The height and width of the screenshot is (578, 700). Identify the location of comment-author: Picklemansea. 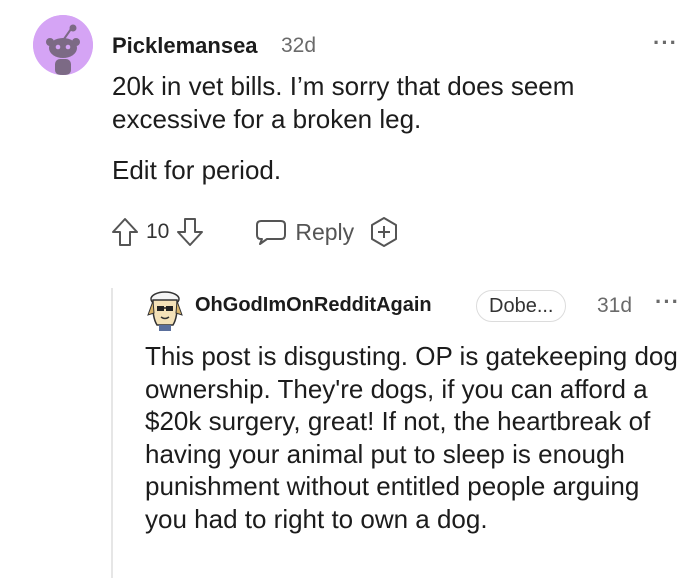
(185, 46).